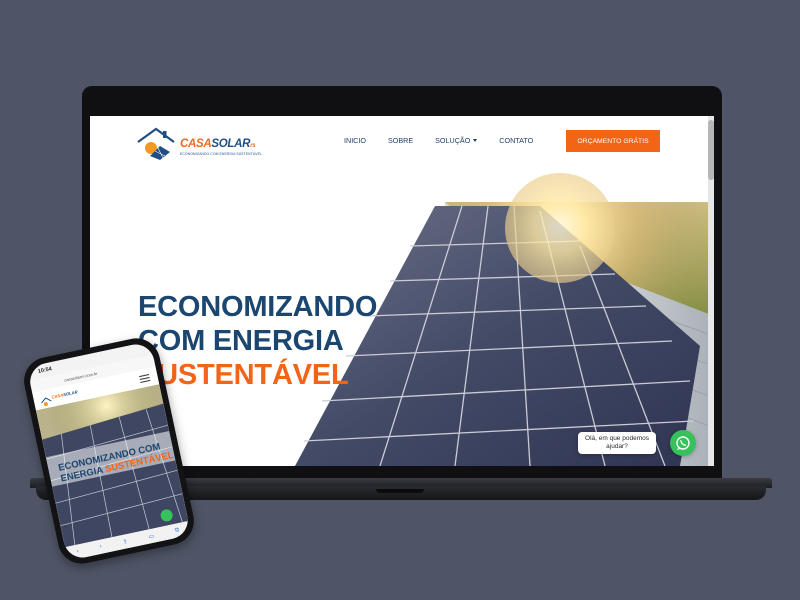 This screenshot has height=600, width=800. I want to click on share-icon: ⇪, so click(125, 542).